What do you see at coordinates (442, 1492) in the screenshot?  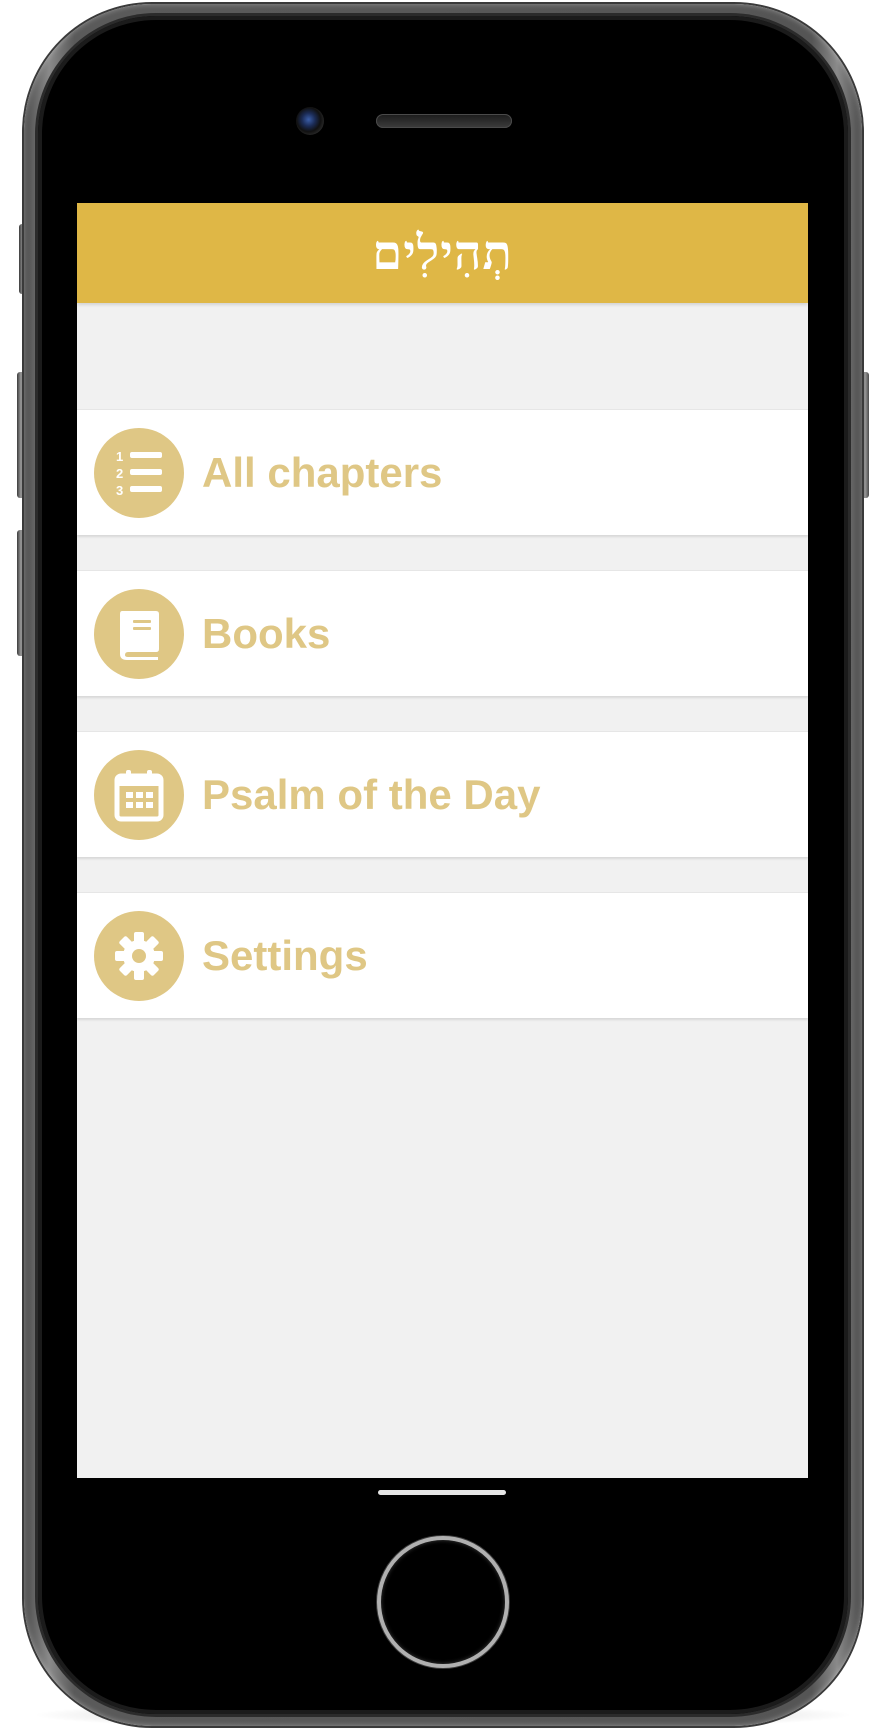 I see `home-indicator` at bounding box center [442, 1492].